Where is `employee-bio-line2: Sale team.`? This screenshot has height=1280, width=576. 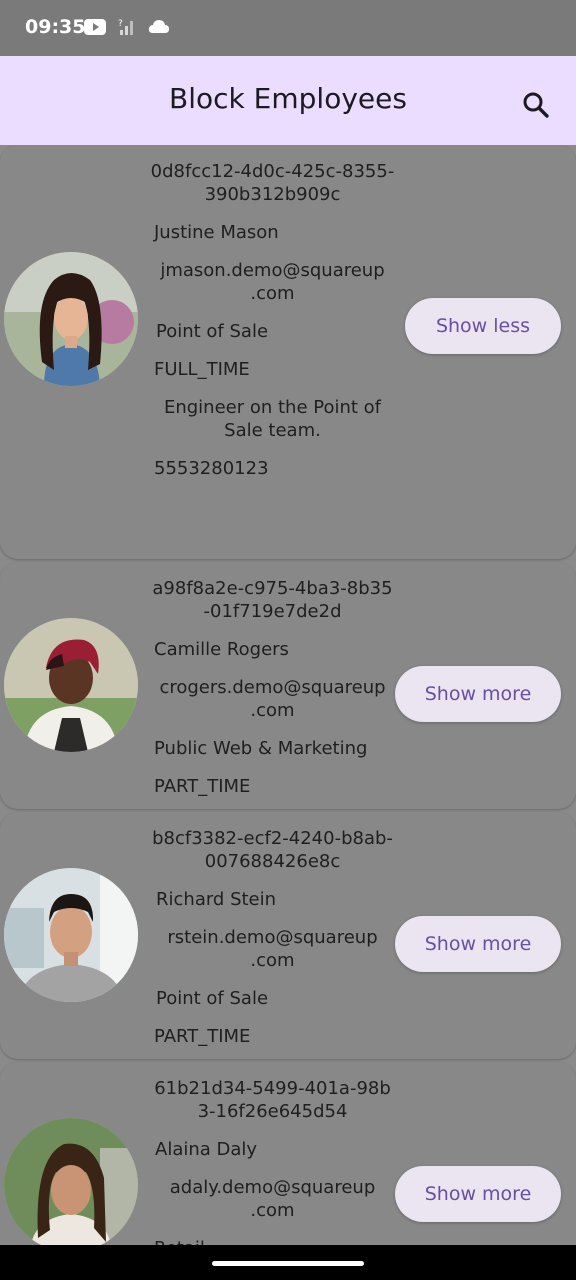
employee-bio-line2: Sale team. is located at coordinates (272, 430).